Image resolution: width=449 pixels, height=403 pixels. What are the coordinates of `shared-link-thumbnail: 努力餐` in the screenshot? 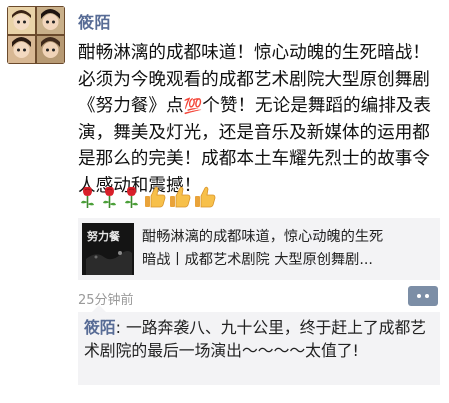 It's located at (108, 249).